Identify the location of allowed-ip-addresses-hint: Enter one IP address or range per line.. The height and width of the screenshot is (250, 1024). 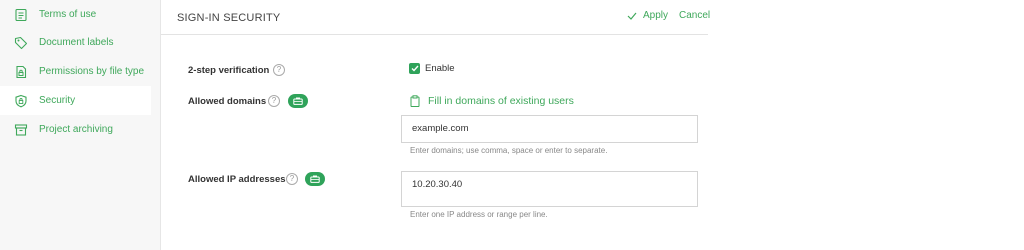
(479, 214).